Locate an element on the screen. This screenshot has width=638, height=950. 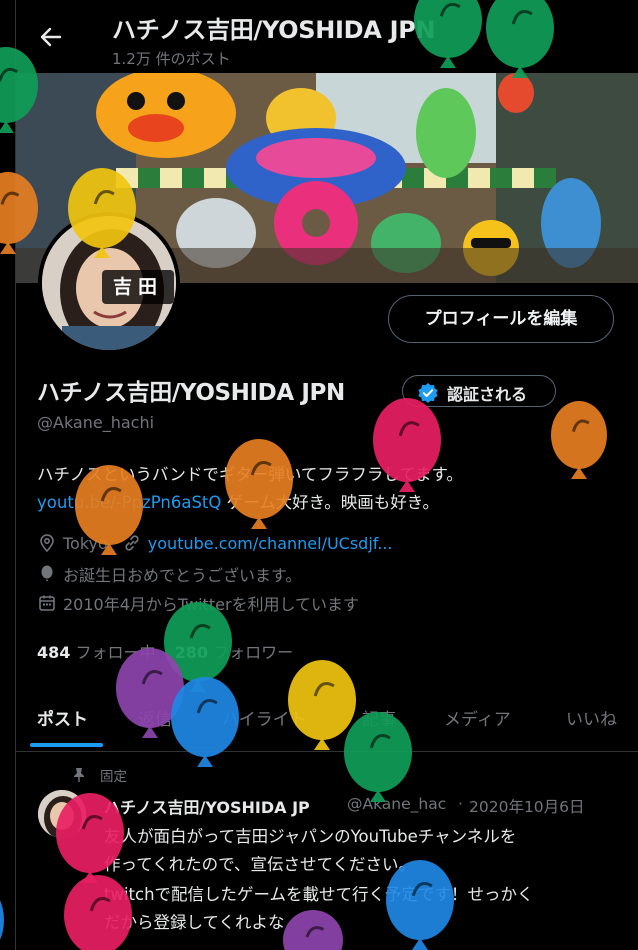
birthday-row: お誕生日おめでとうございます。 is located at coordinates (169, 574).